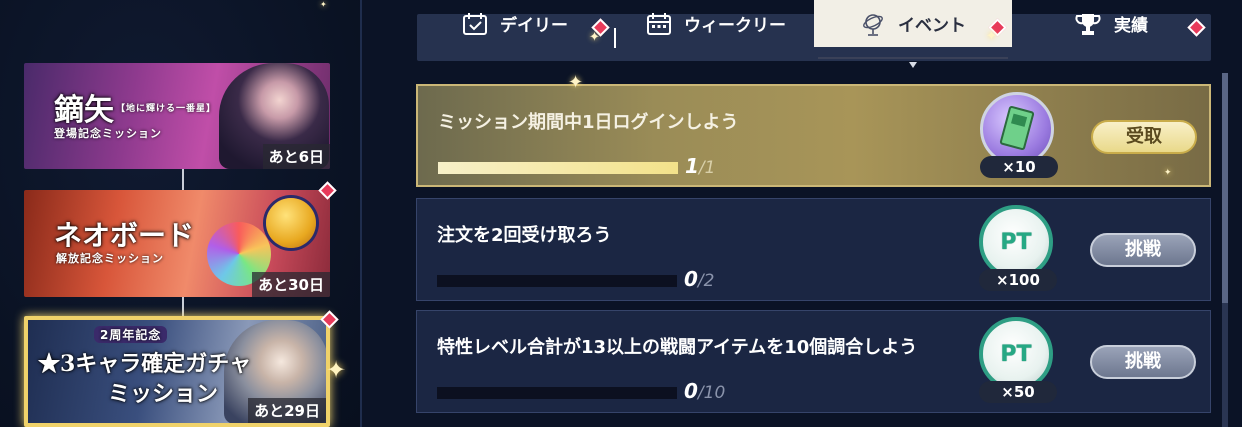 The image size is (1242, 427). I want to click on reward-count: ×100, so click(1018, 280).